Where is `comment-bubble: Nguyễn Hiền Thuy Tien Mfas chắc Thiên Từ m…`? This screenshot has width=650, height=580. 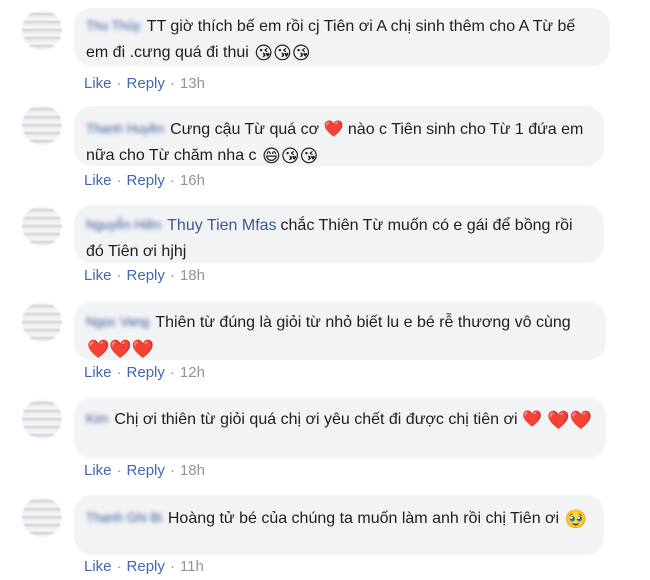 comment-bubble: Nguyễn Hiền Thuy Tien Mfas chắc Thiên Từ m… is located at coordinates (339, 234).